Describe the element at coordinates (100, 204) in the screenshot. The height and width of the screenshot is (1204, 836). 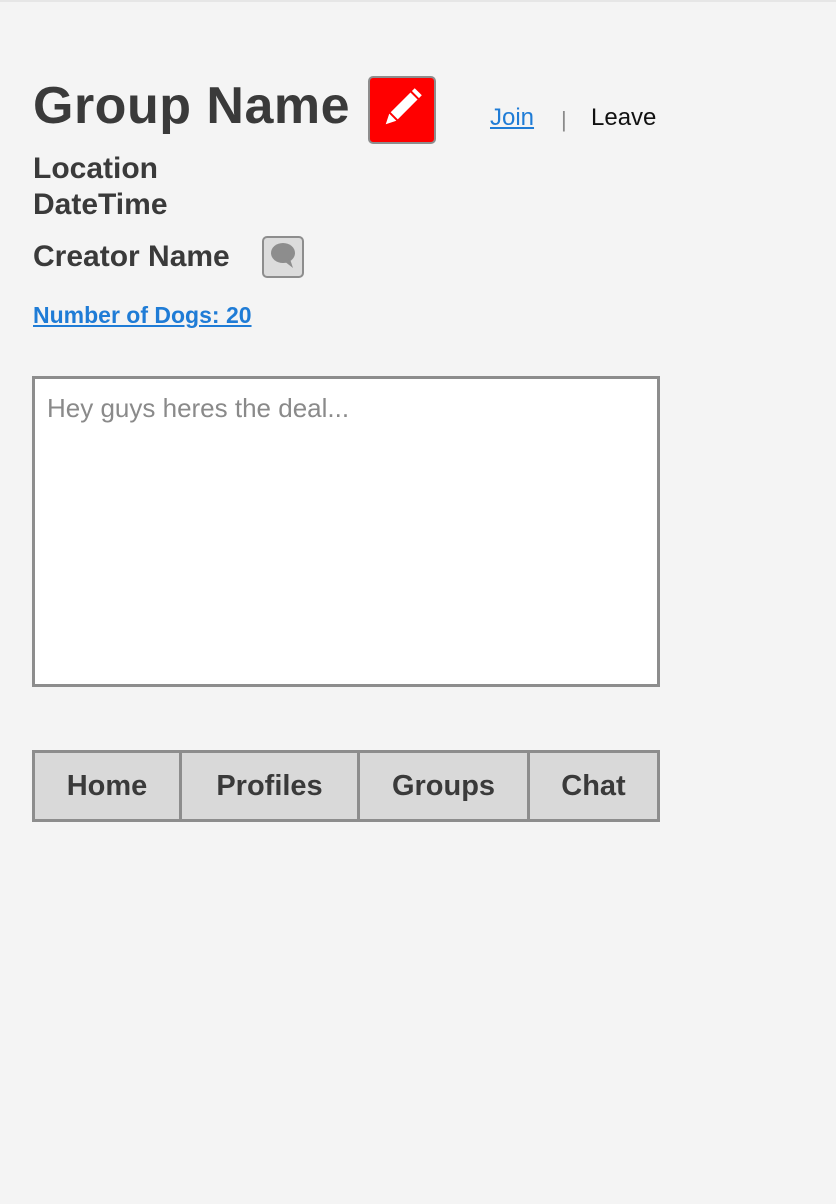
I see `group-datetime: DateTime` at that location.